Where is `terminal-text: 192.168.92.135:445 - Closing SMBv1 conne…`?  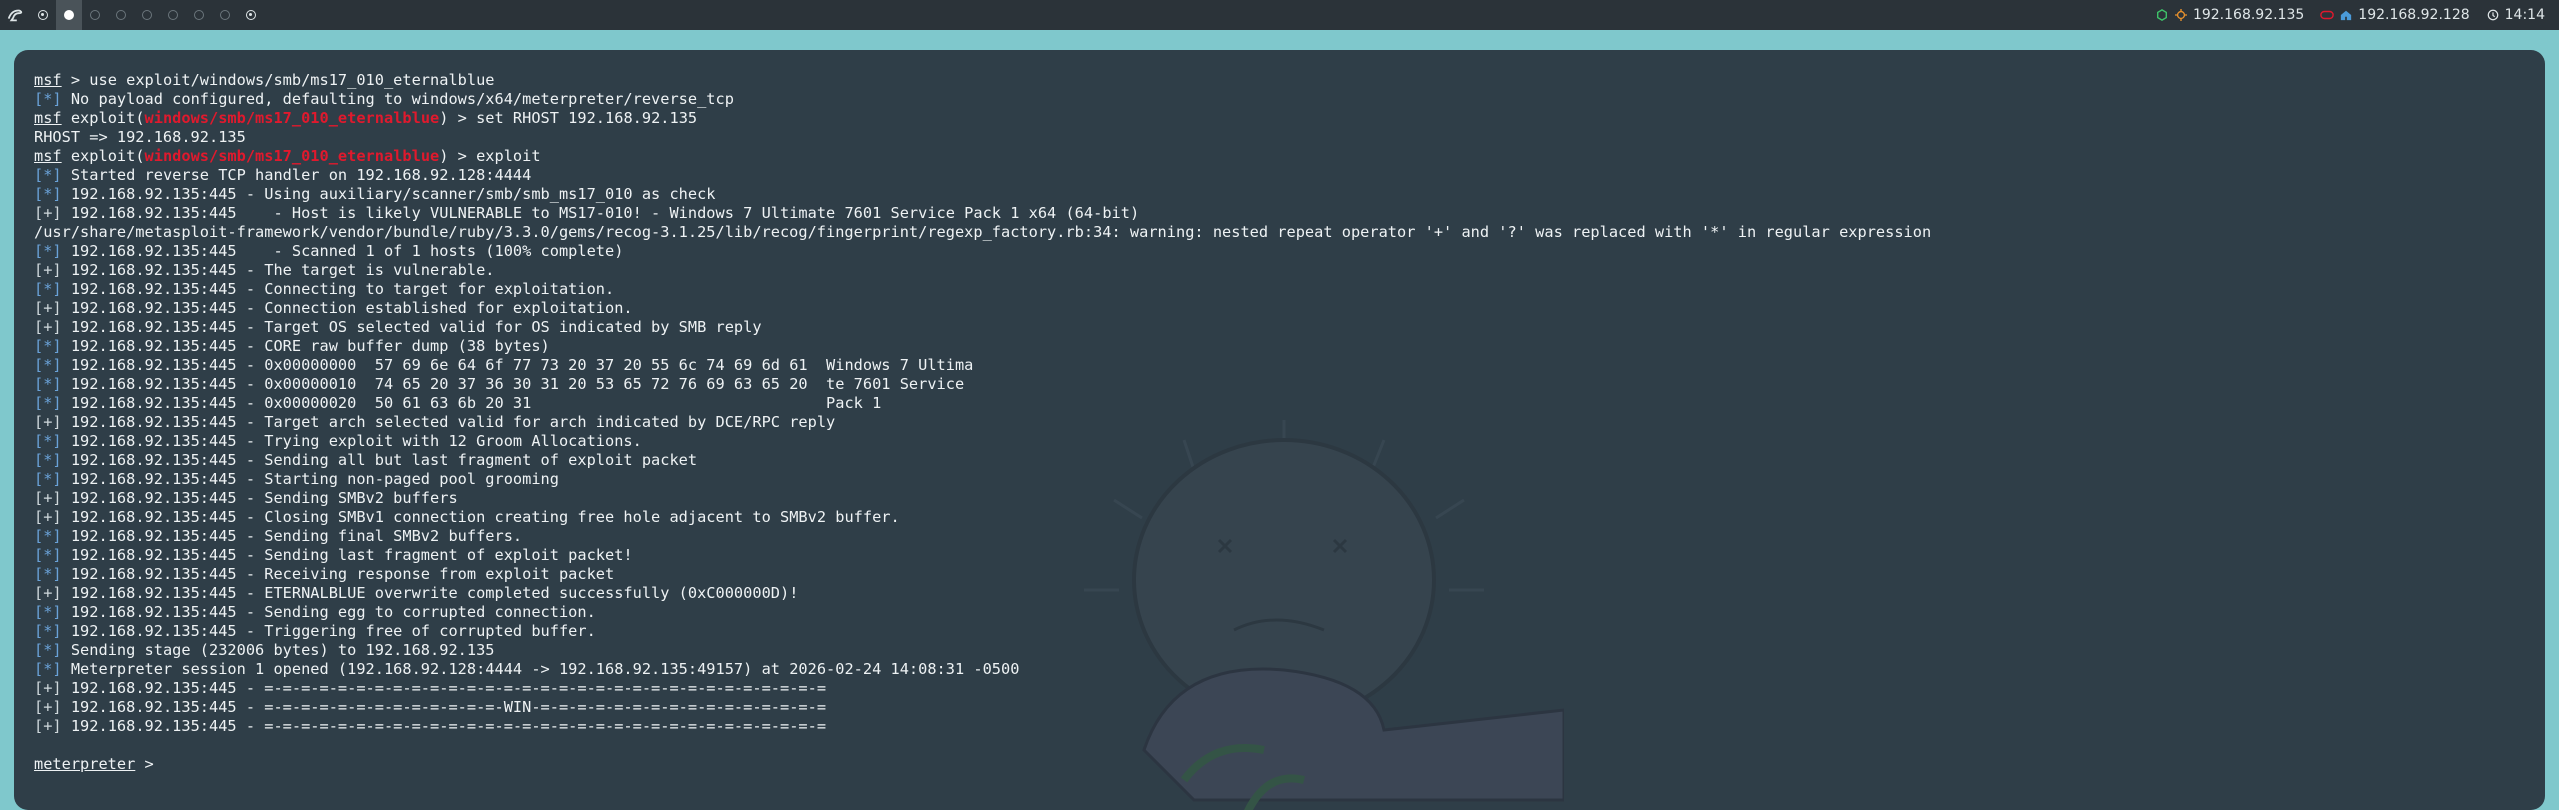
terminal-text: 192.168.92.135:445 - Closing SMBv1 conne… is located at coordinates (480, 517).